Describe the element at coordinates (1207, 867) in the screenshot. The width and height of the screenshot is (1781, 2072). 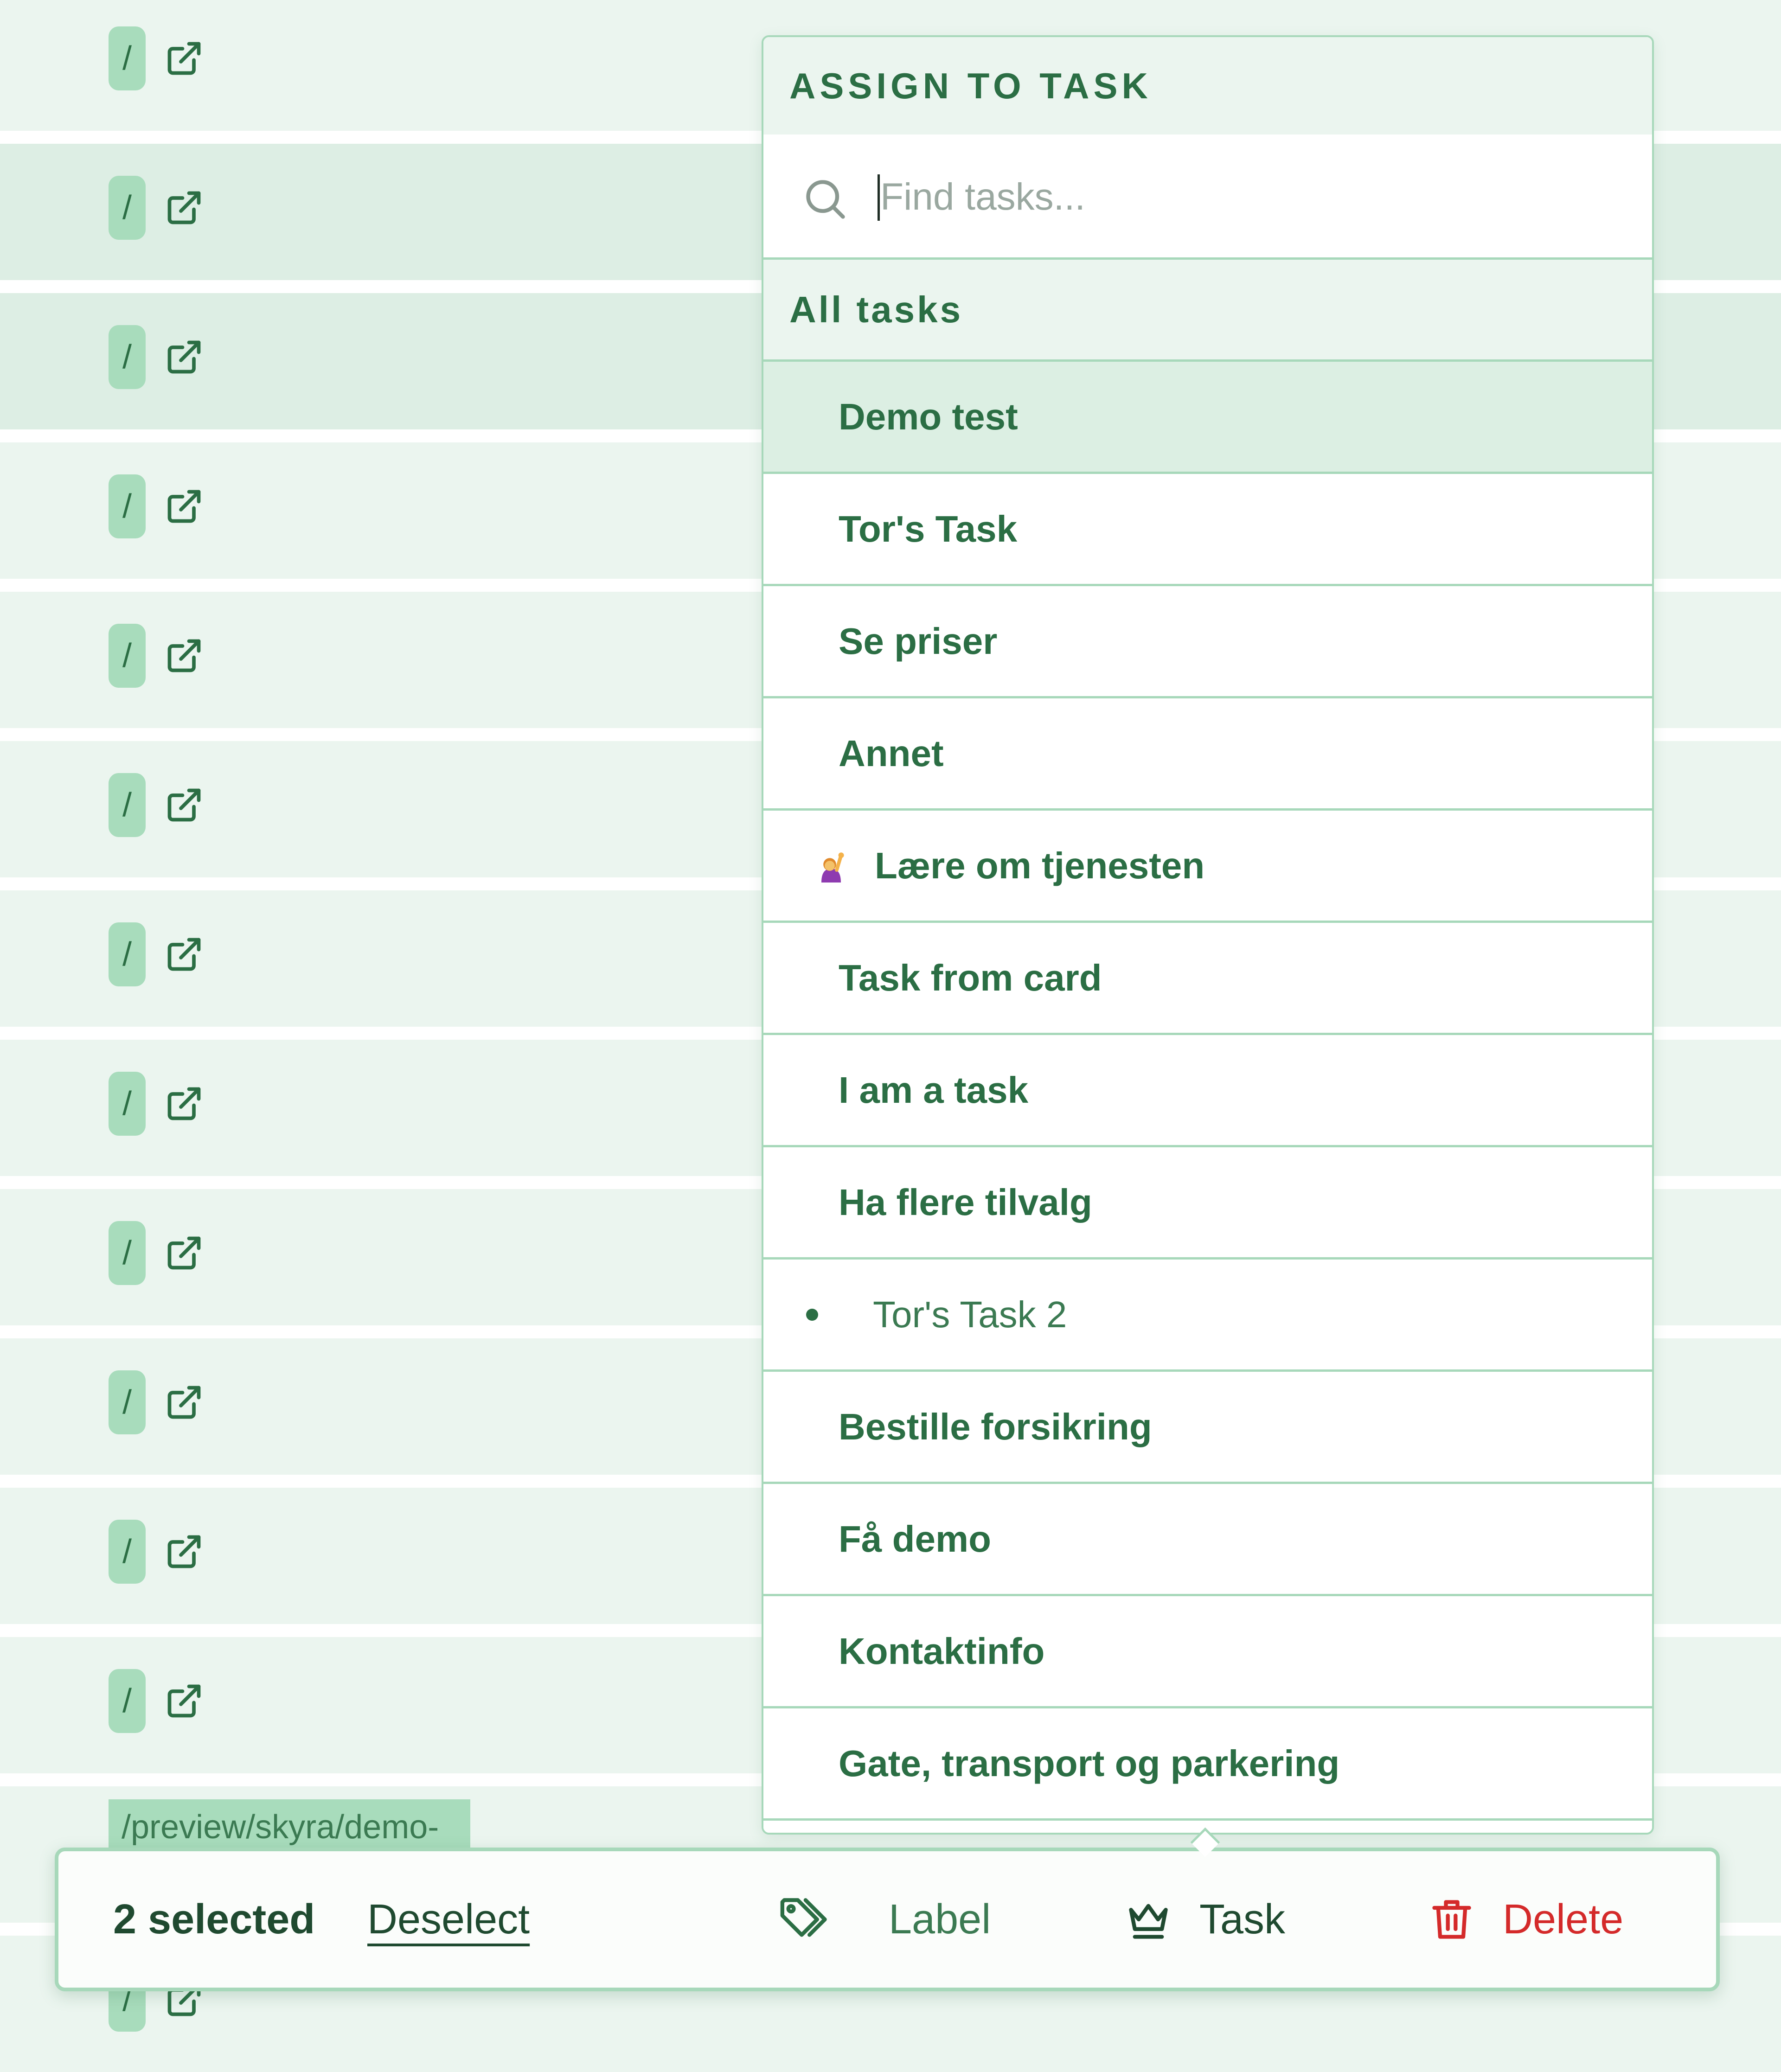
I see `task-option: Lære om tjenesten` at that location.